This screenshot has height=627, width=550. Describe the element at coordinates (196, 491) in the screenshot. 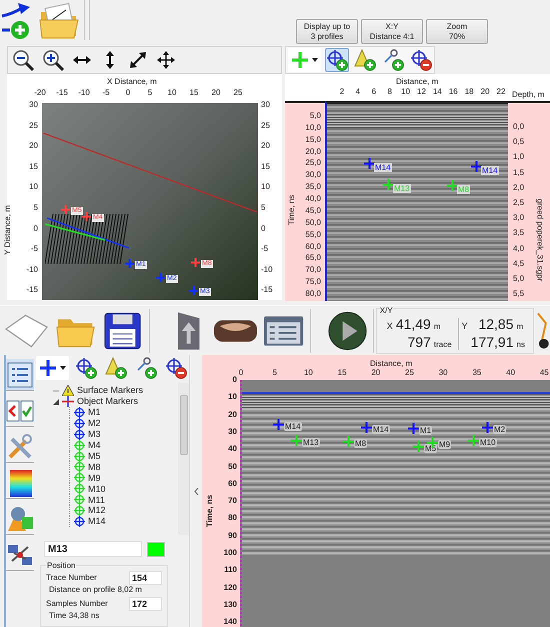

I see `chevron-left-icon` at that location.